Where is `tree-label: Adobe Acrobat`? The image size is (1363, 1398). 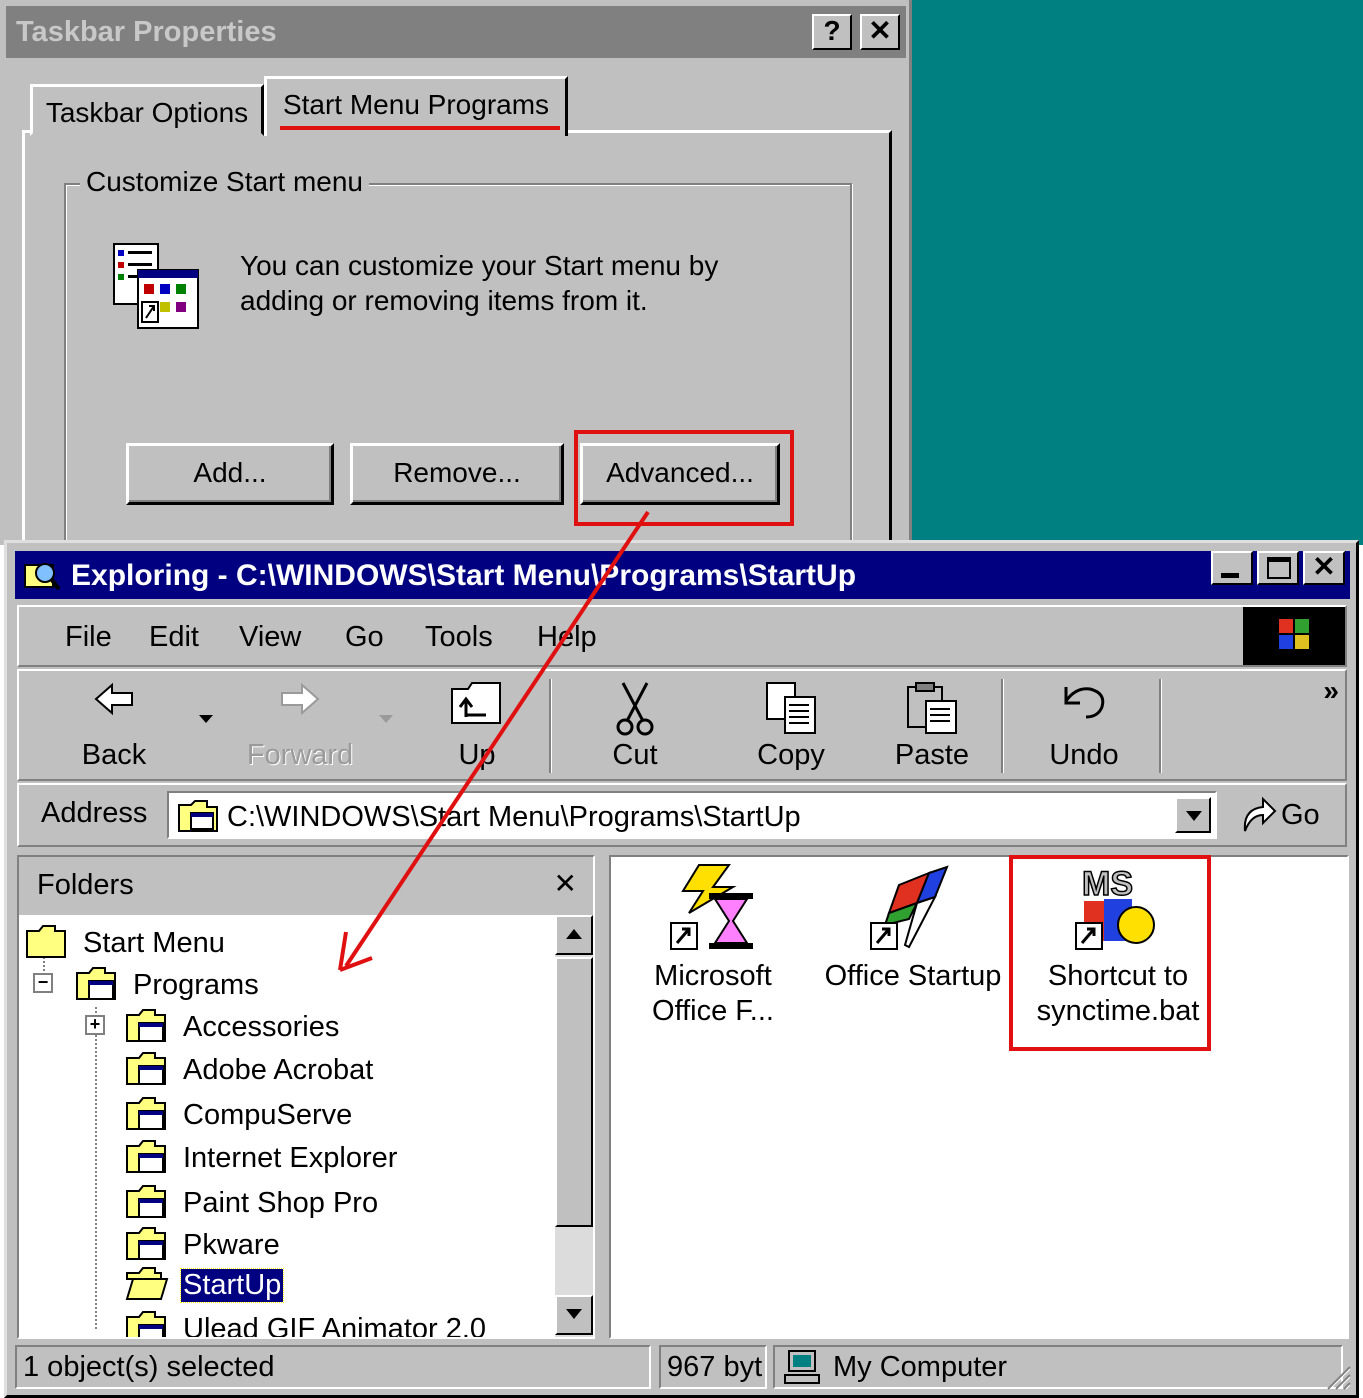
tree-label: Adobe Acrobat is located at coordinates (278, 1070).